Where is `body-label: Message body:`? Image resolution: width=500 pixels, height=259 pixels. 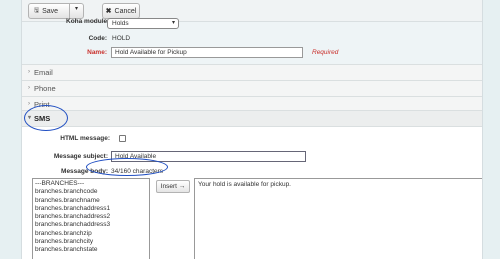
body-label: Message body: is located at coordinates (84, 171).